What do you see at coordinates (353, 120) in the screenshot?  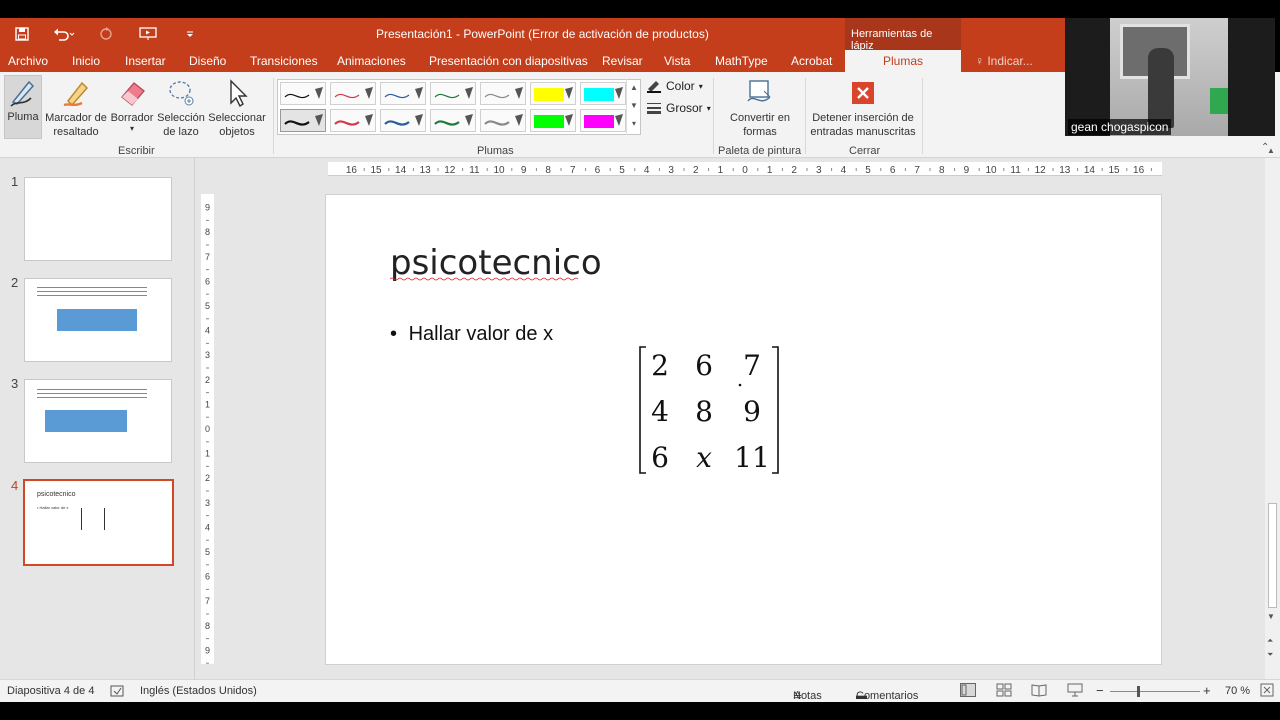 I see `pen-red-thick` at bounding box center [353, 120].